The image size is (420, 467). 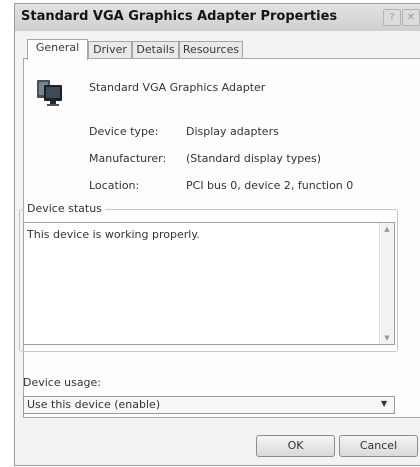 What do you see at coordinates (114, 185) in the screenshot?
I see `location-label: Location:` at bounding box center [114, 185].